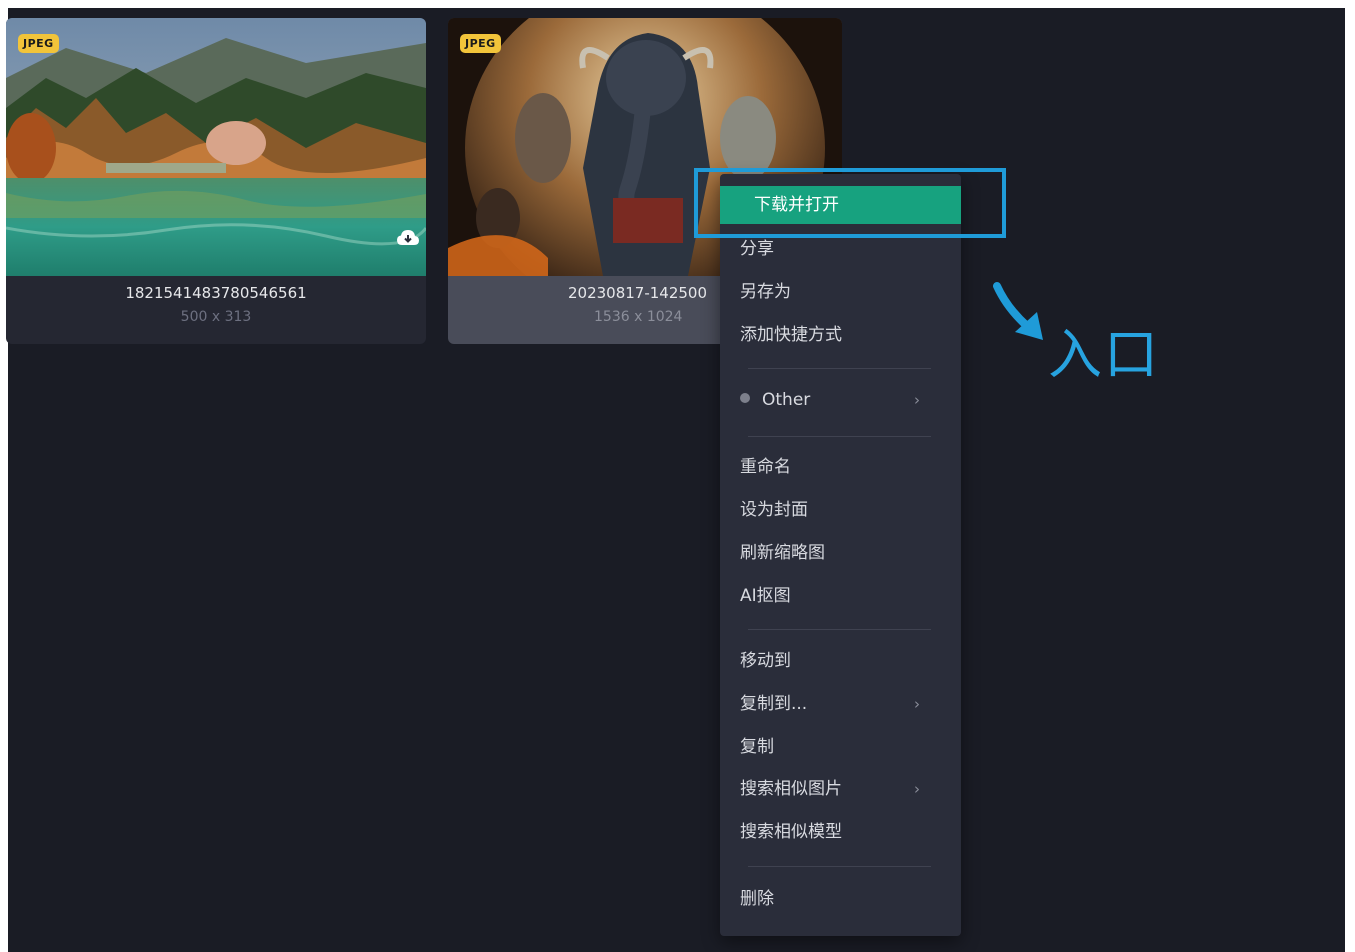 The height and width of the screenshot is (952, 1355). I want to click on menu-item-rename: 重命名, so click(850, 467).